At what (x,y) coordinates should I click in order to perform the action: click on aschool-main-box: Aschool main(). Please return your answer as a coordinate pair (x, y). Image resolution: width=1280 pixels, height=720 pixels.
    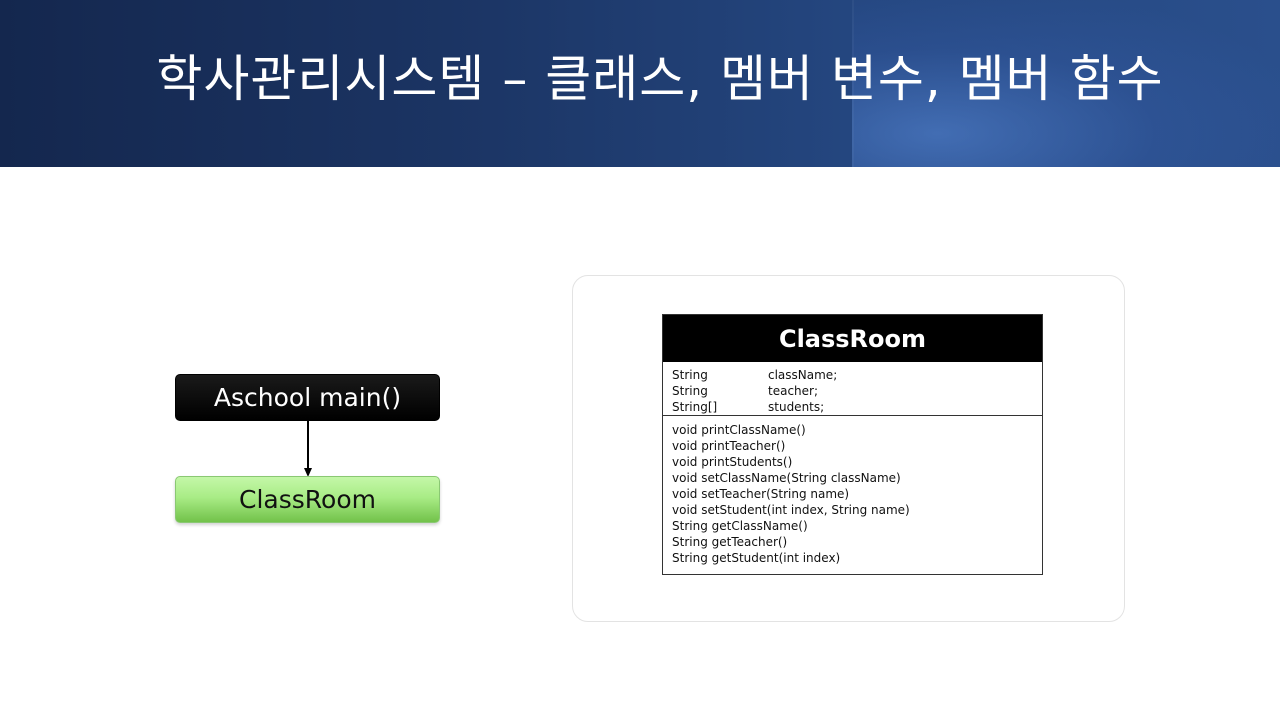
    Looking at the image, I should click on (307, 397).